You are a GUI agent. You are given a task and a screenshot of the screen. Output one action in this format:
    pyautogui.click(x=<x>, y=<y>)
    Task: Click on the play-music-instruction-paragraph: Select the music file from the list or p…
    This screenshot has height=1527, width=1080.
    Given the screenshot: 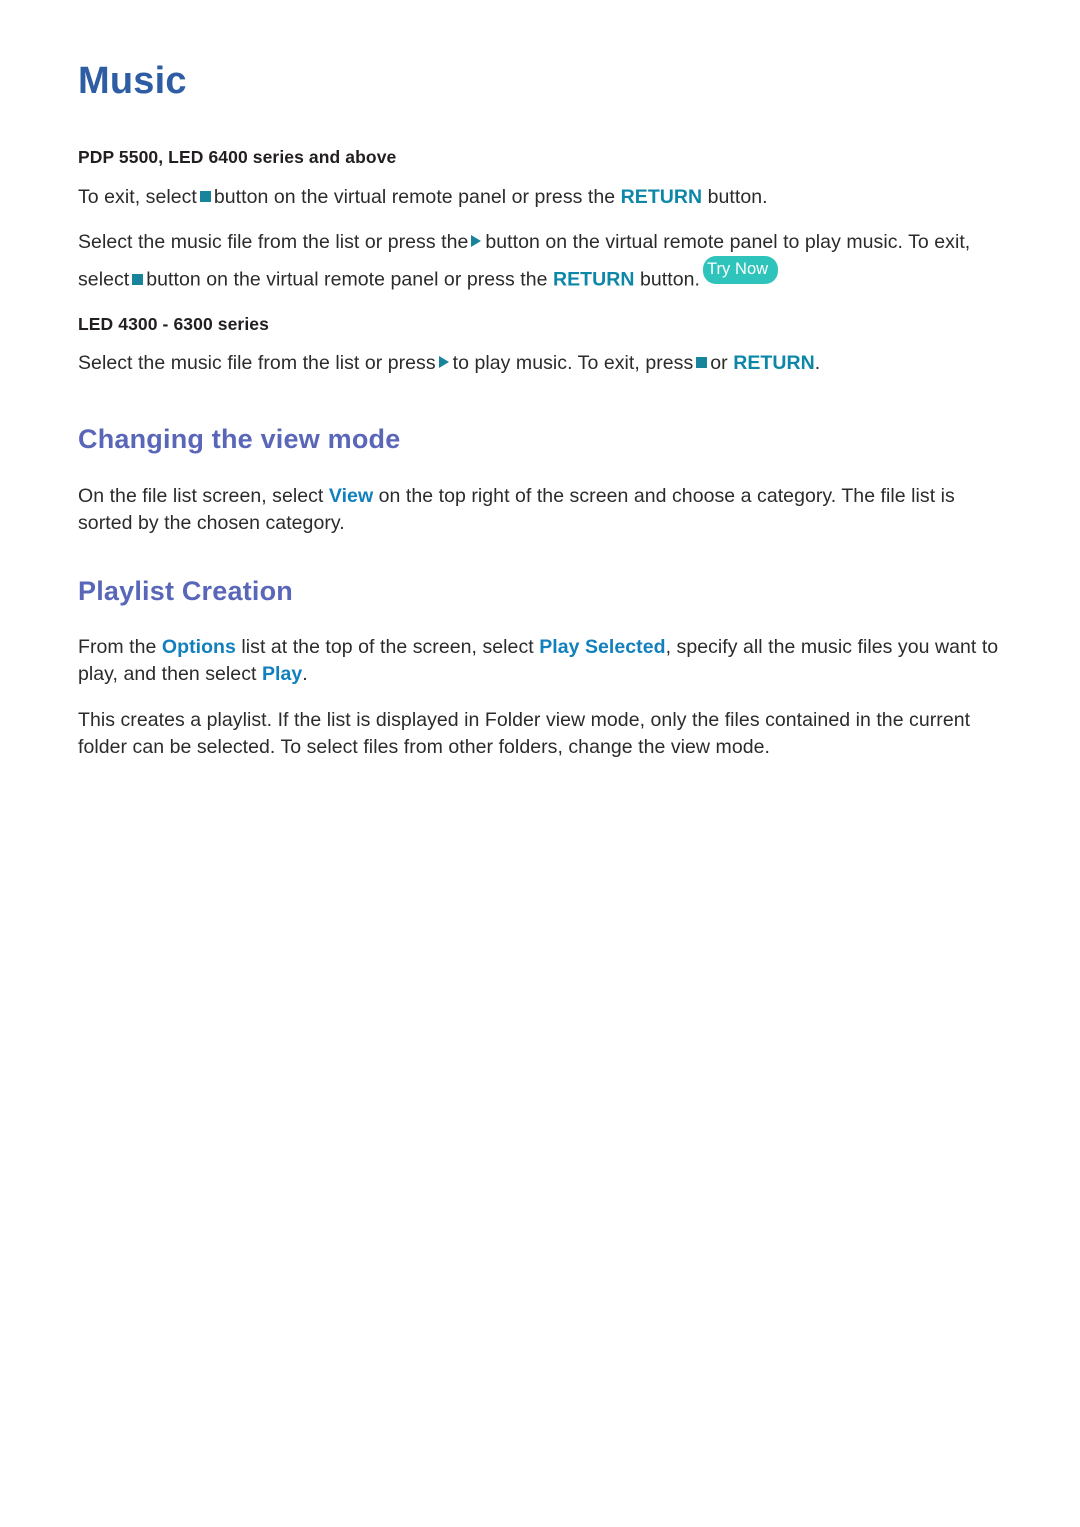 What is the action you would take?
    pyautogui.click(x=540, y=261)
    